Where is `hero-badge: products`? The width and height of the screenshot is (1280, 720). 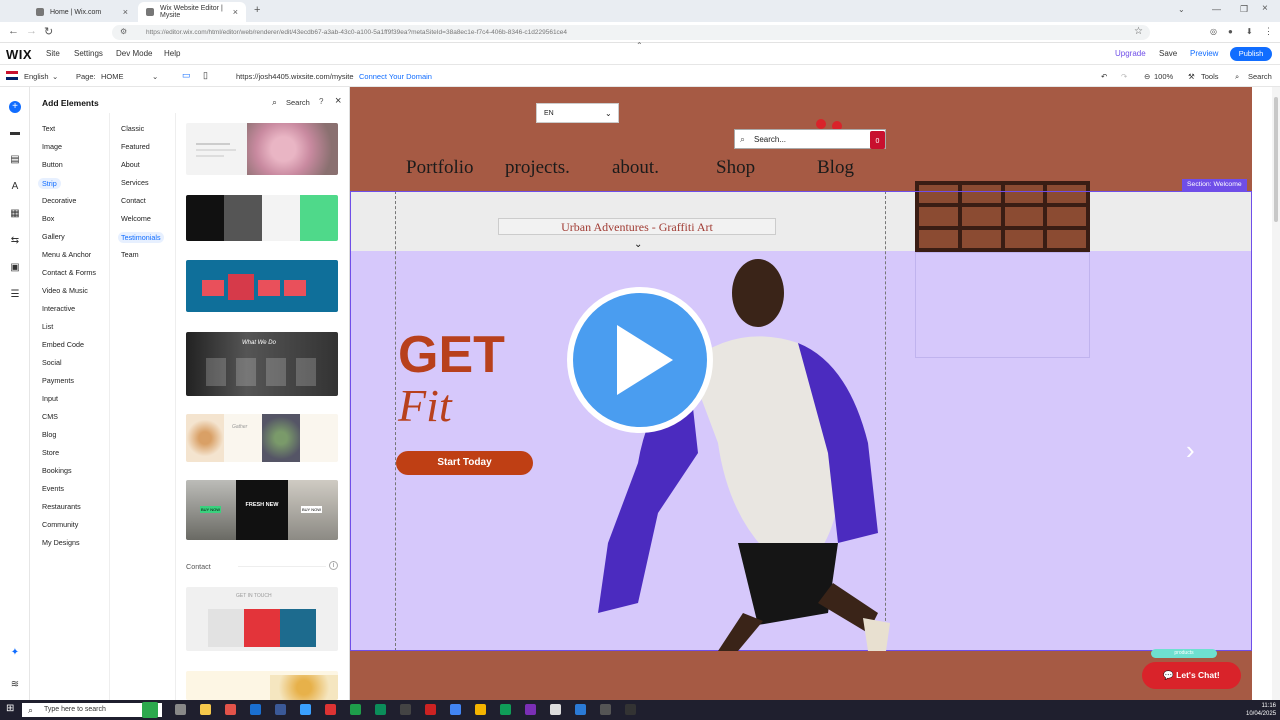
hero-badge: products is located at coordinates (1184, 653).